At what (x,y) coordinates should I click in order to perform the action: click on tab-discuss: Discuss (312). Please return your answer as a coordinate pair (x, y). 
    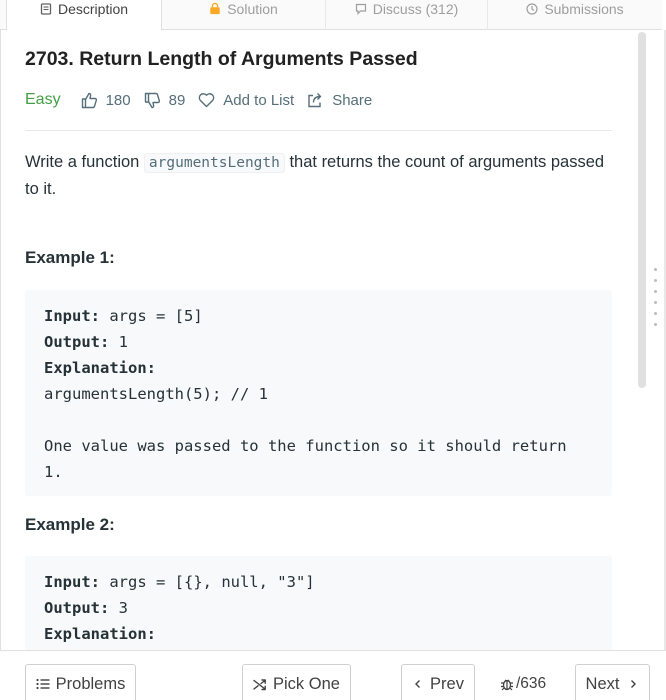
    Looking at the image, I should click on (407, 15).